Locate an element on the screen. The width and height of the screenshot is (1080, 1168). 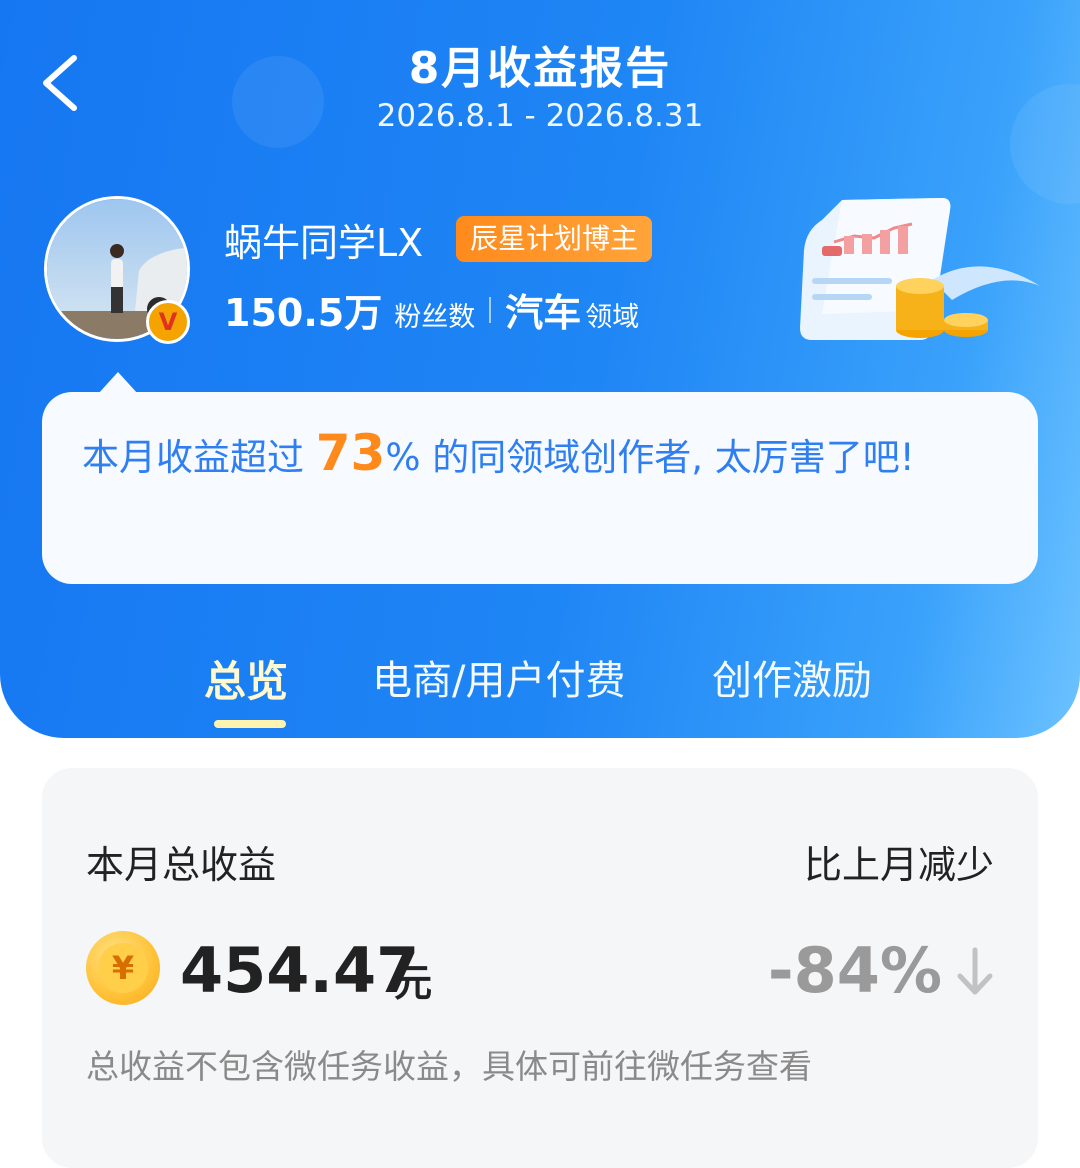
bubble-percent: 73 is located at coordinates (350, 453).